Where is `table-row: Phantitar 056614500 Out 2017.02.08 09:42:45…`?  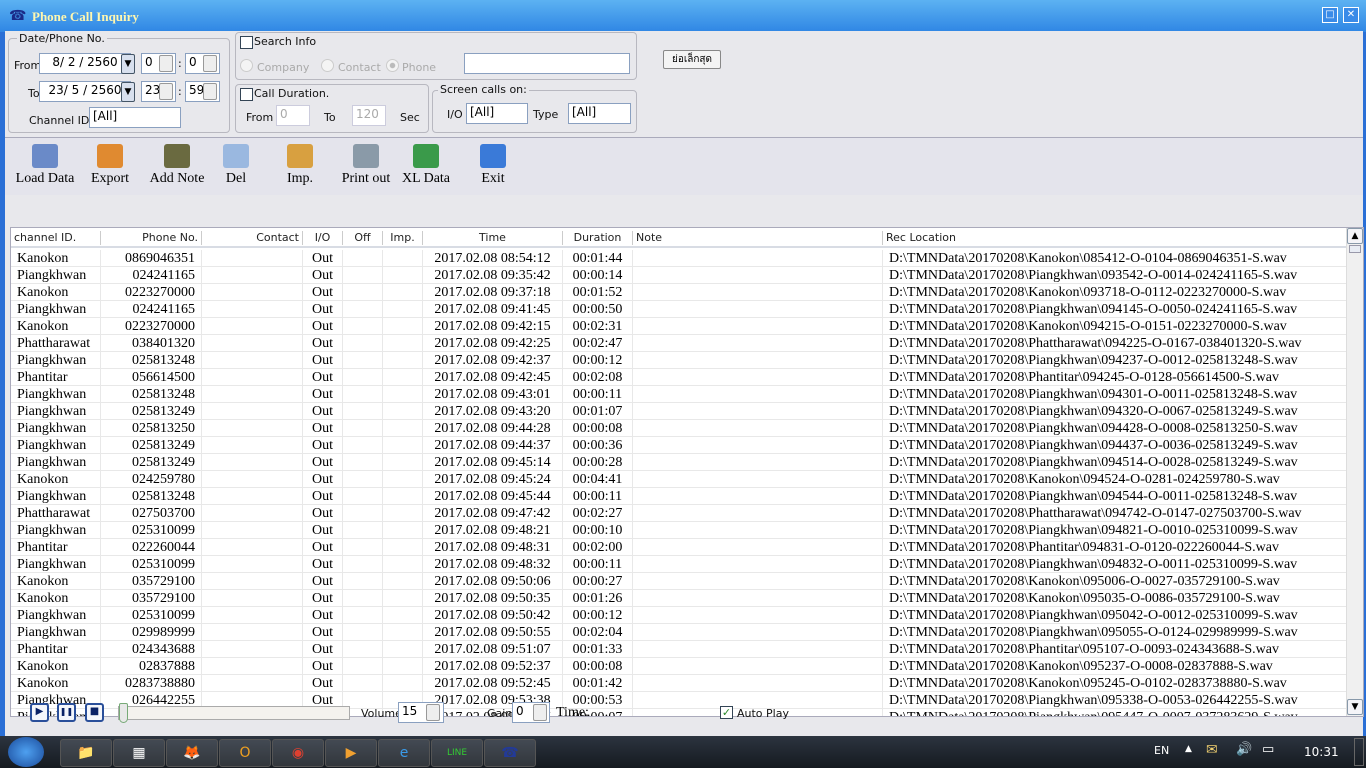 table-row: Phantitar 056614500 Out 2017.02.08 09:42:45… is located at coordinates (679, 377).